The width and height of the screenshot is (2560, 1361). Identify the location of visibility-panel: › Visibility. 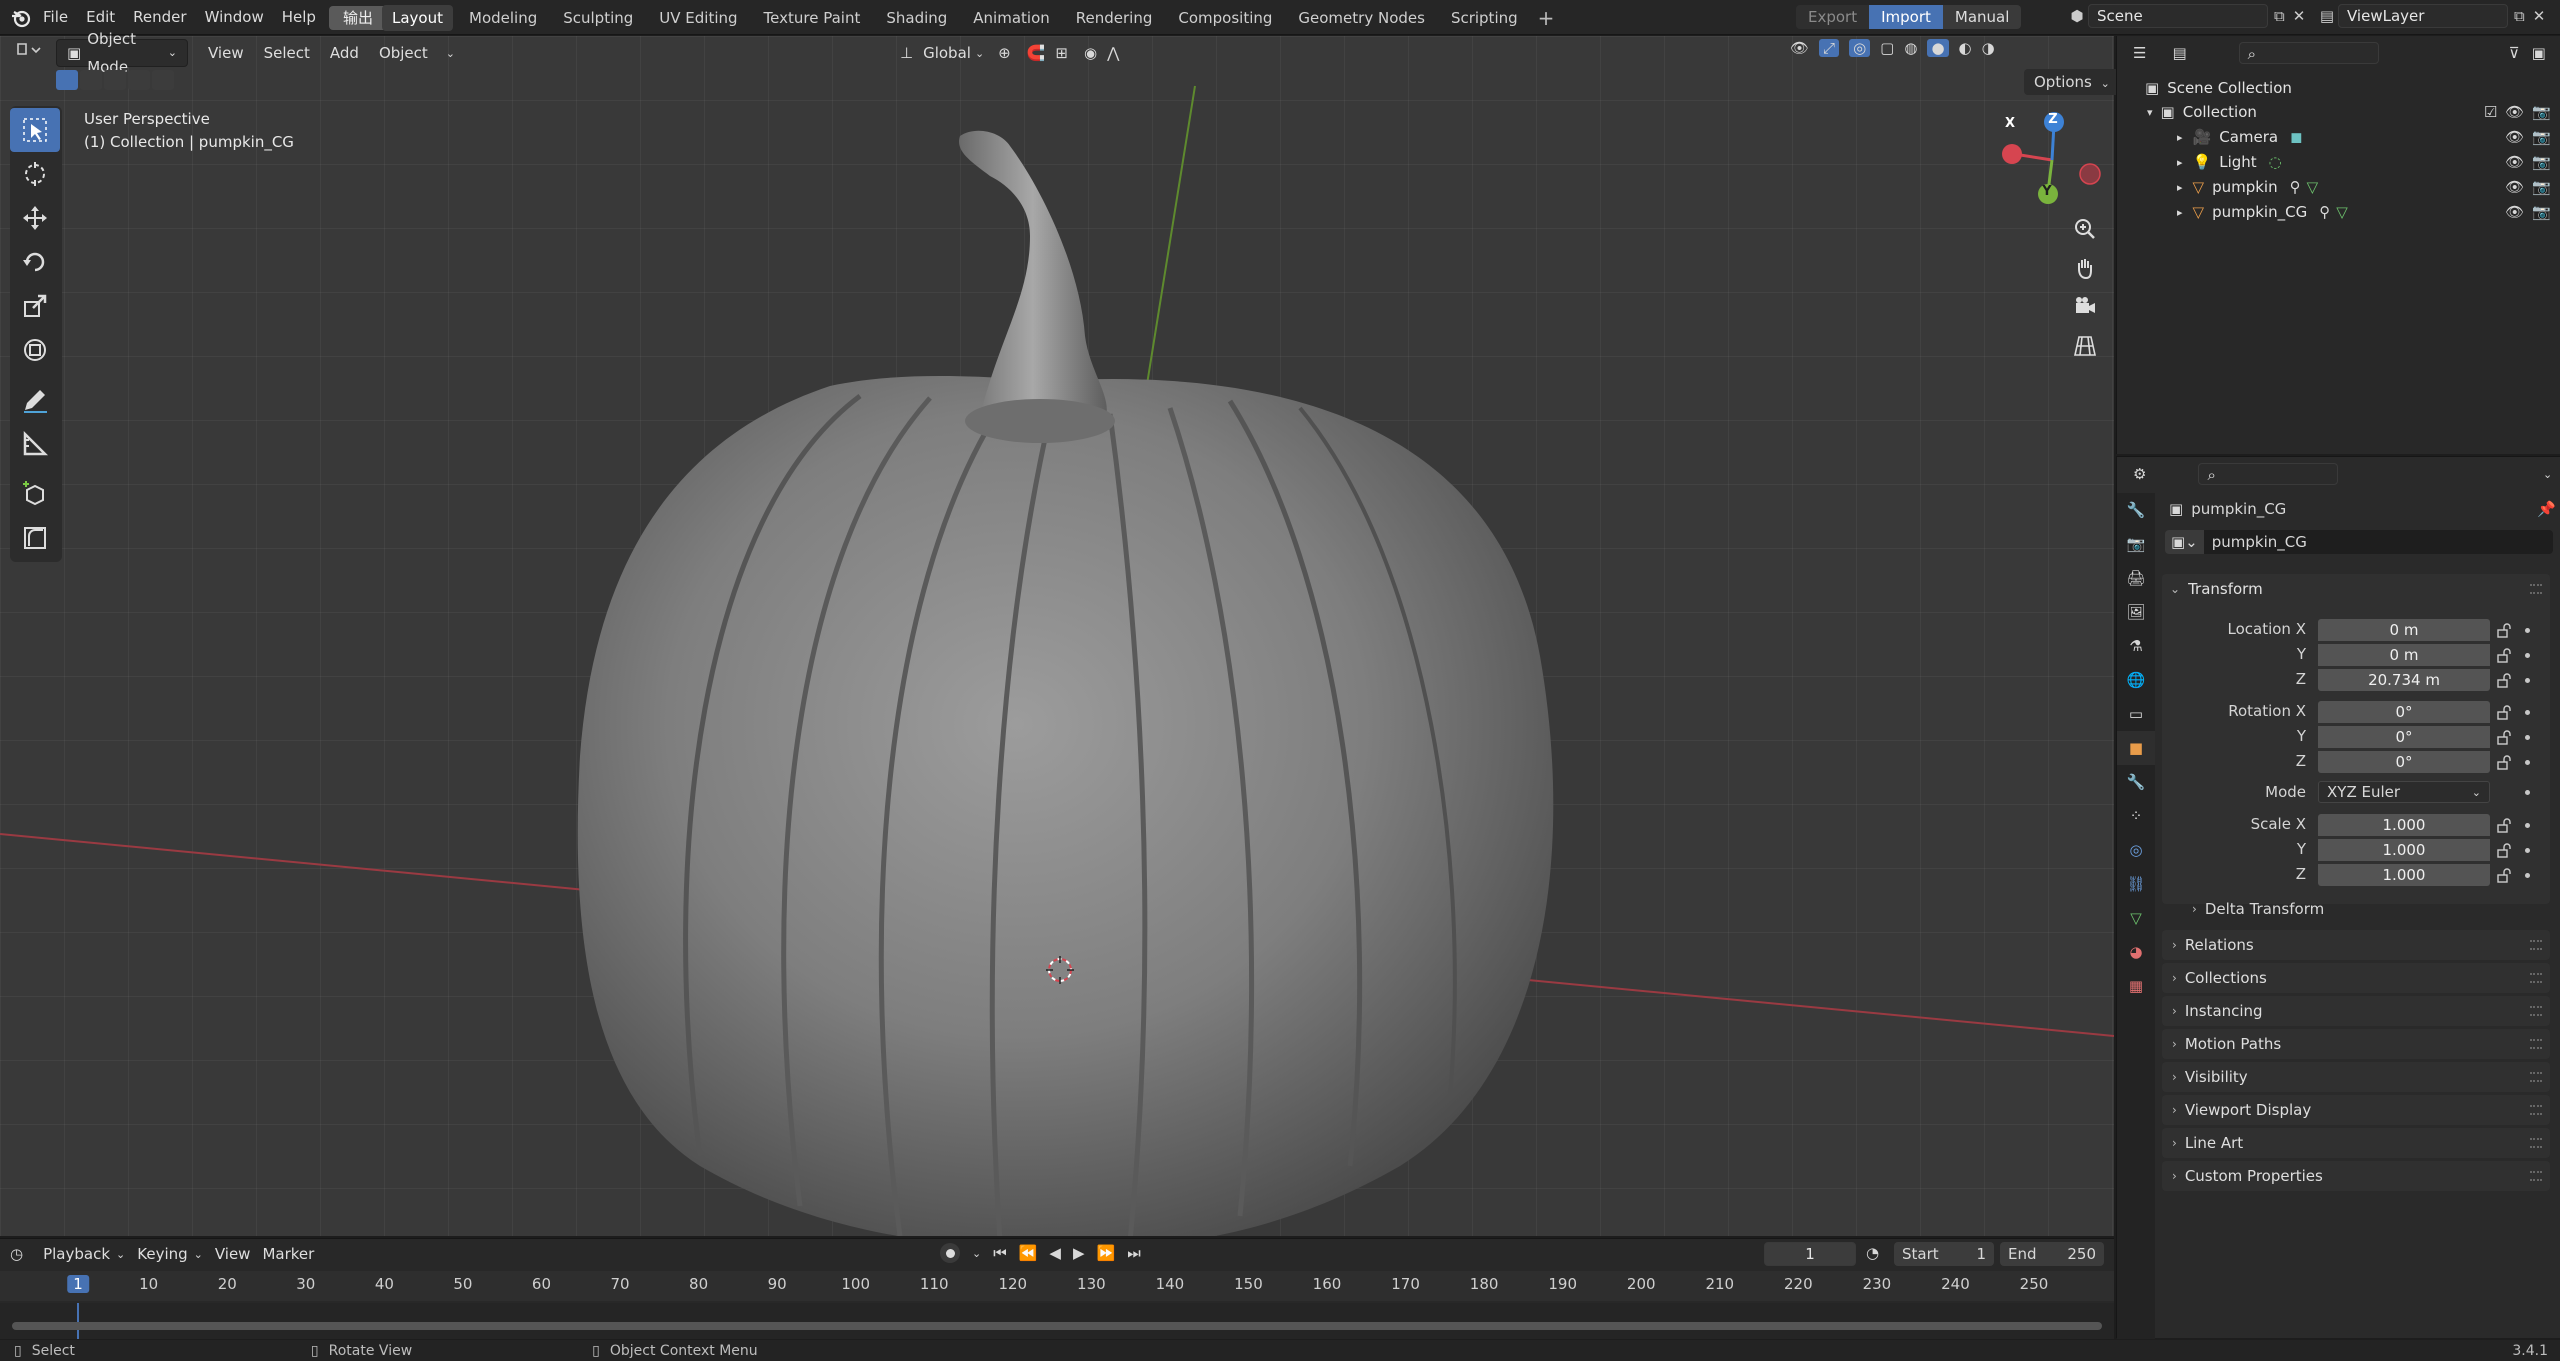
(2356, 1077).